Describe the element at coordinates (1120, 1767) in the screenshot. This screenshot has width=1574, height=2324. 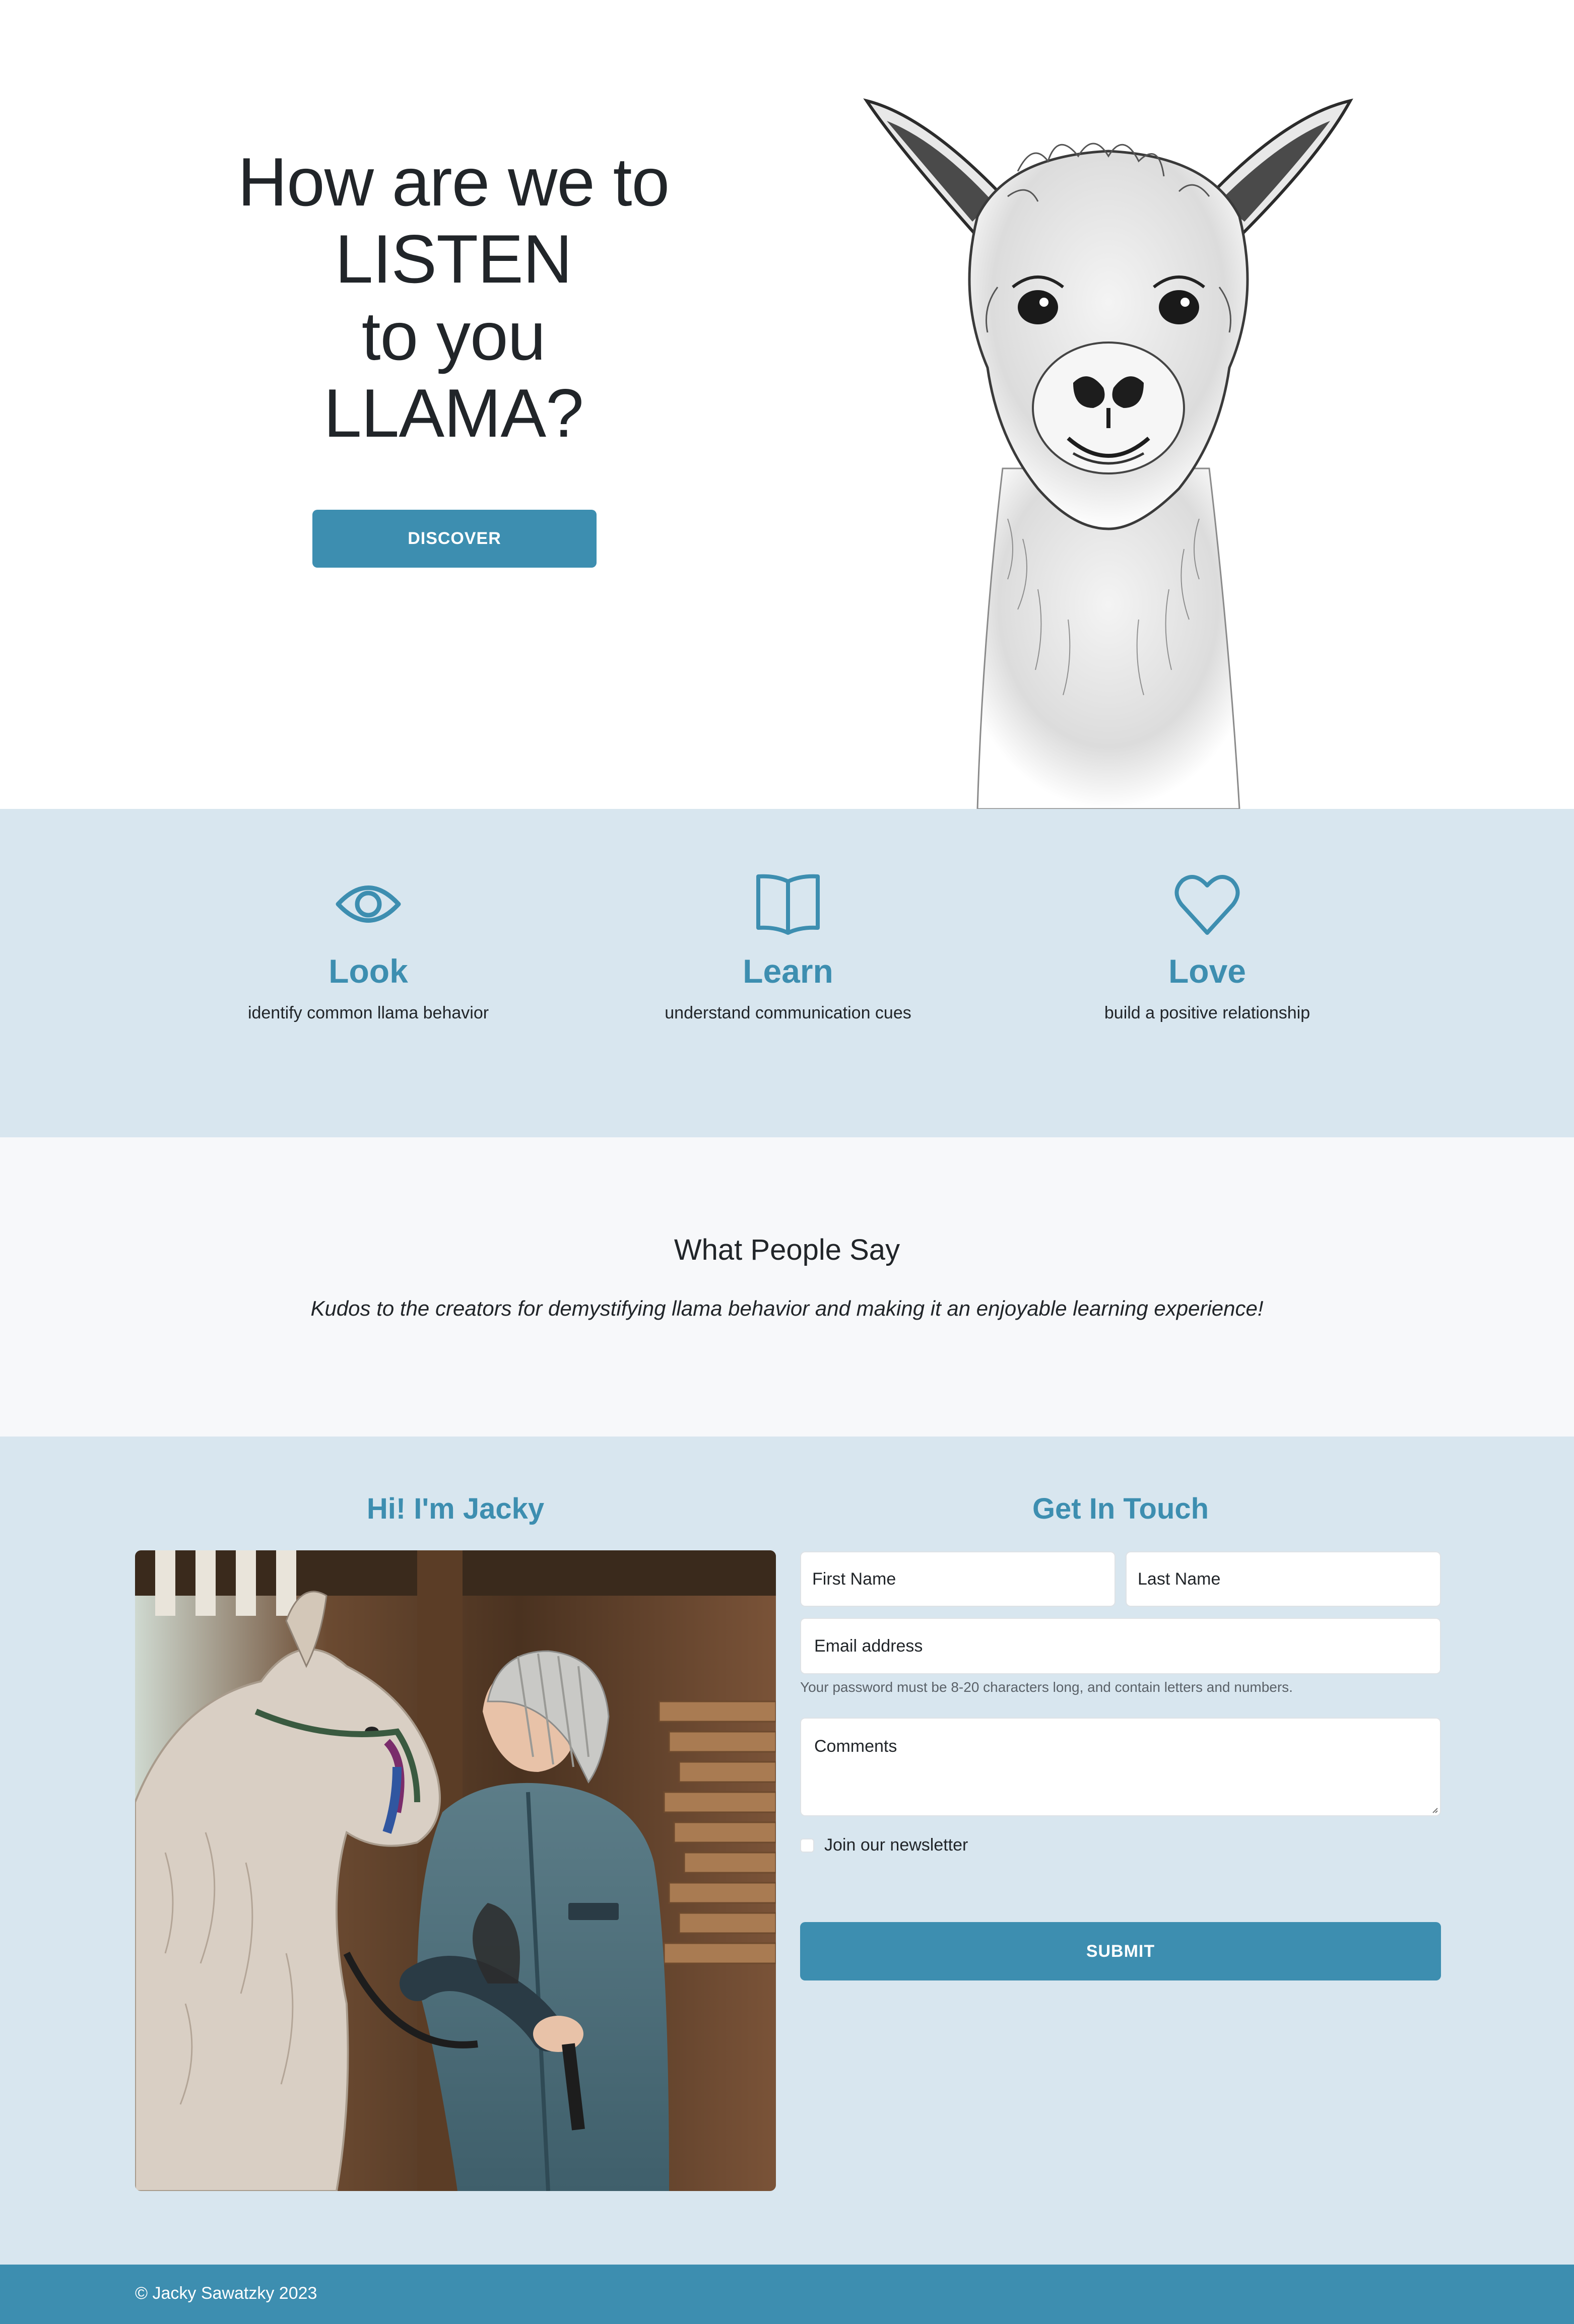
I see `comments-textarea: Comments` at that location.